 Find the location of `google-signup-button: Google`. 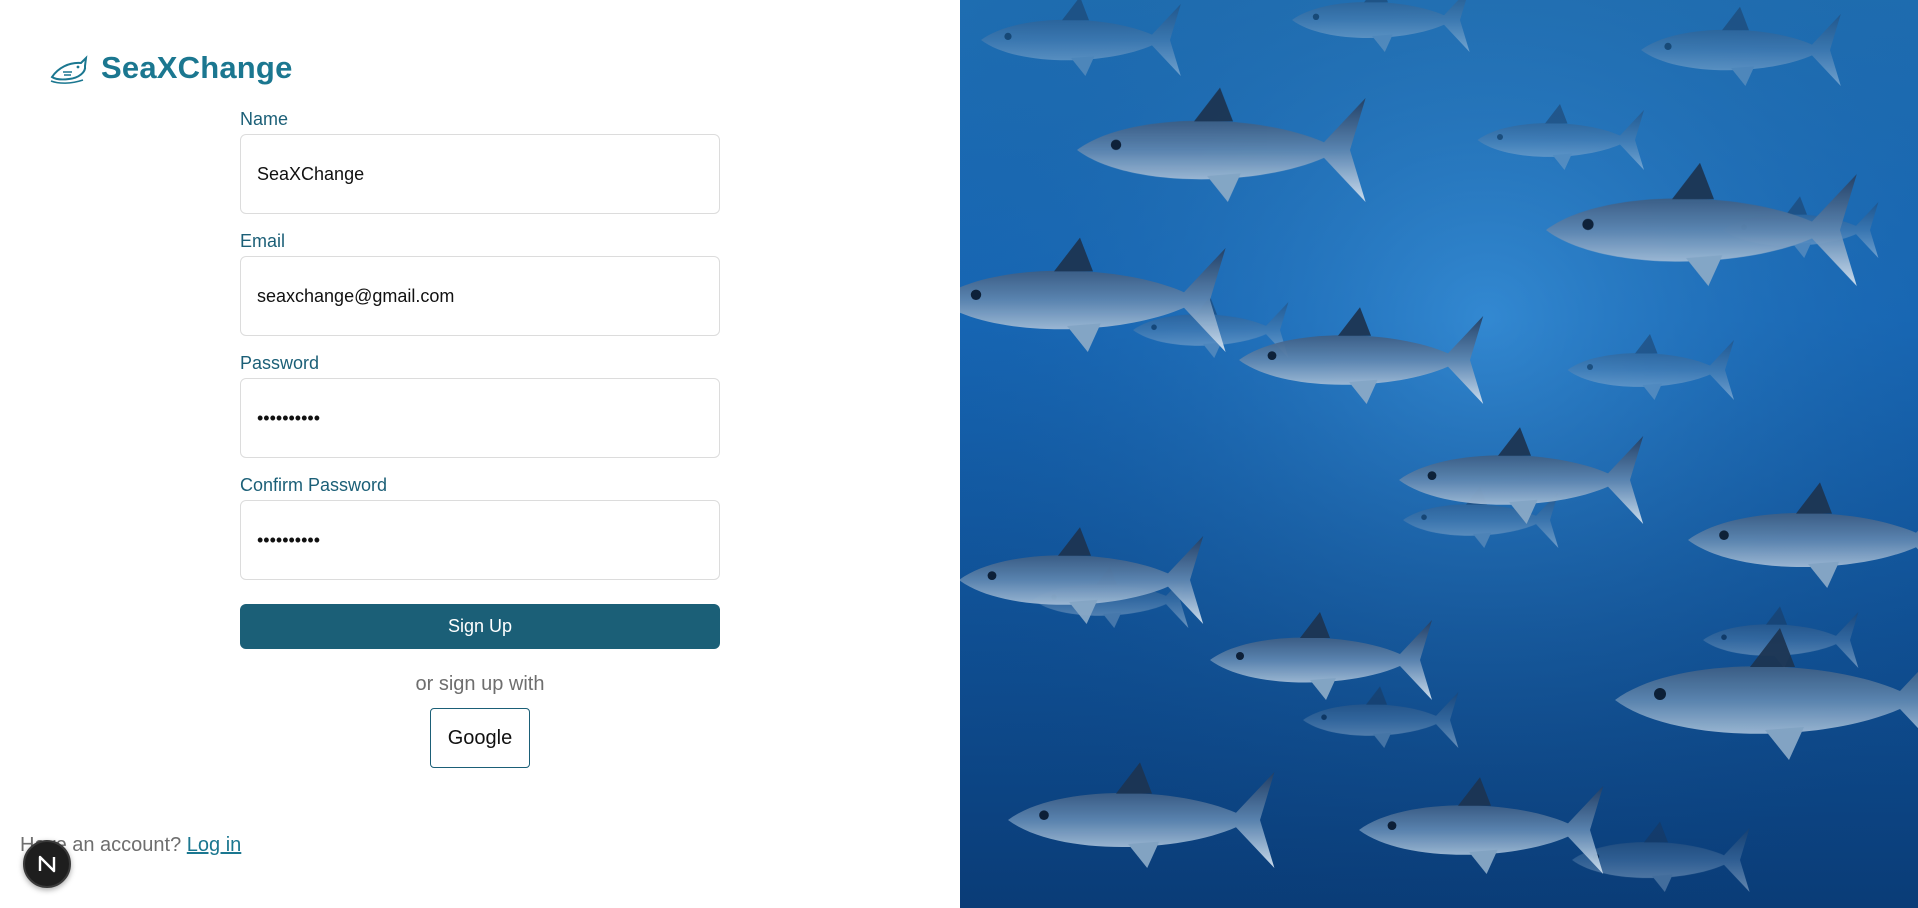

google-signup-button: Google is located at coordinates (480, 738).